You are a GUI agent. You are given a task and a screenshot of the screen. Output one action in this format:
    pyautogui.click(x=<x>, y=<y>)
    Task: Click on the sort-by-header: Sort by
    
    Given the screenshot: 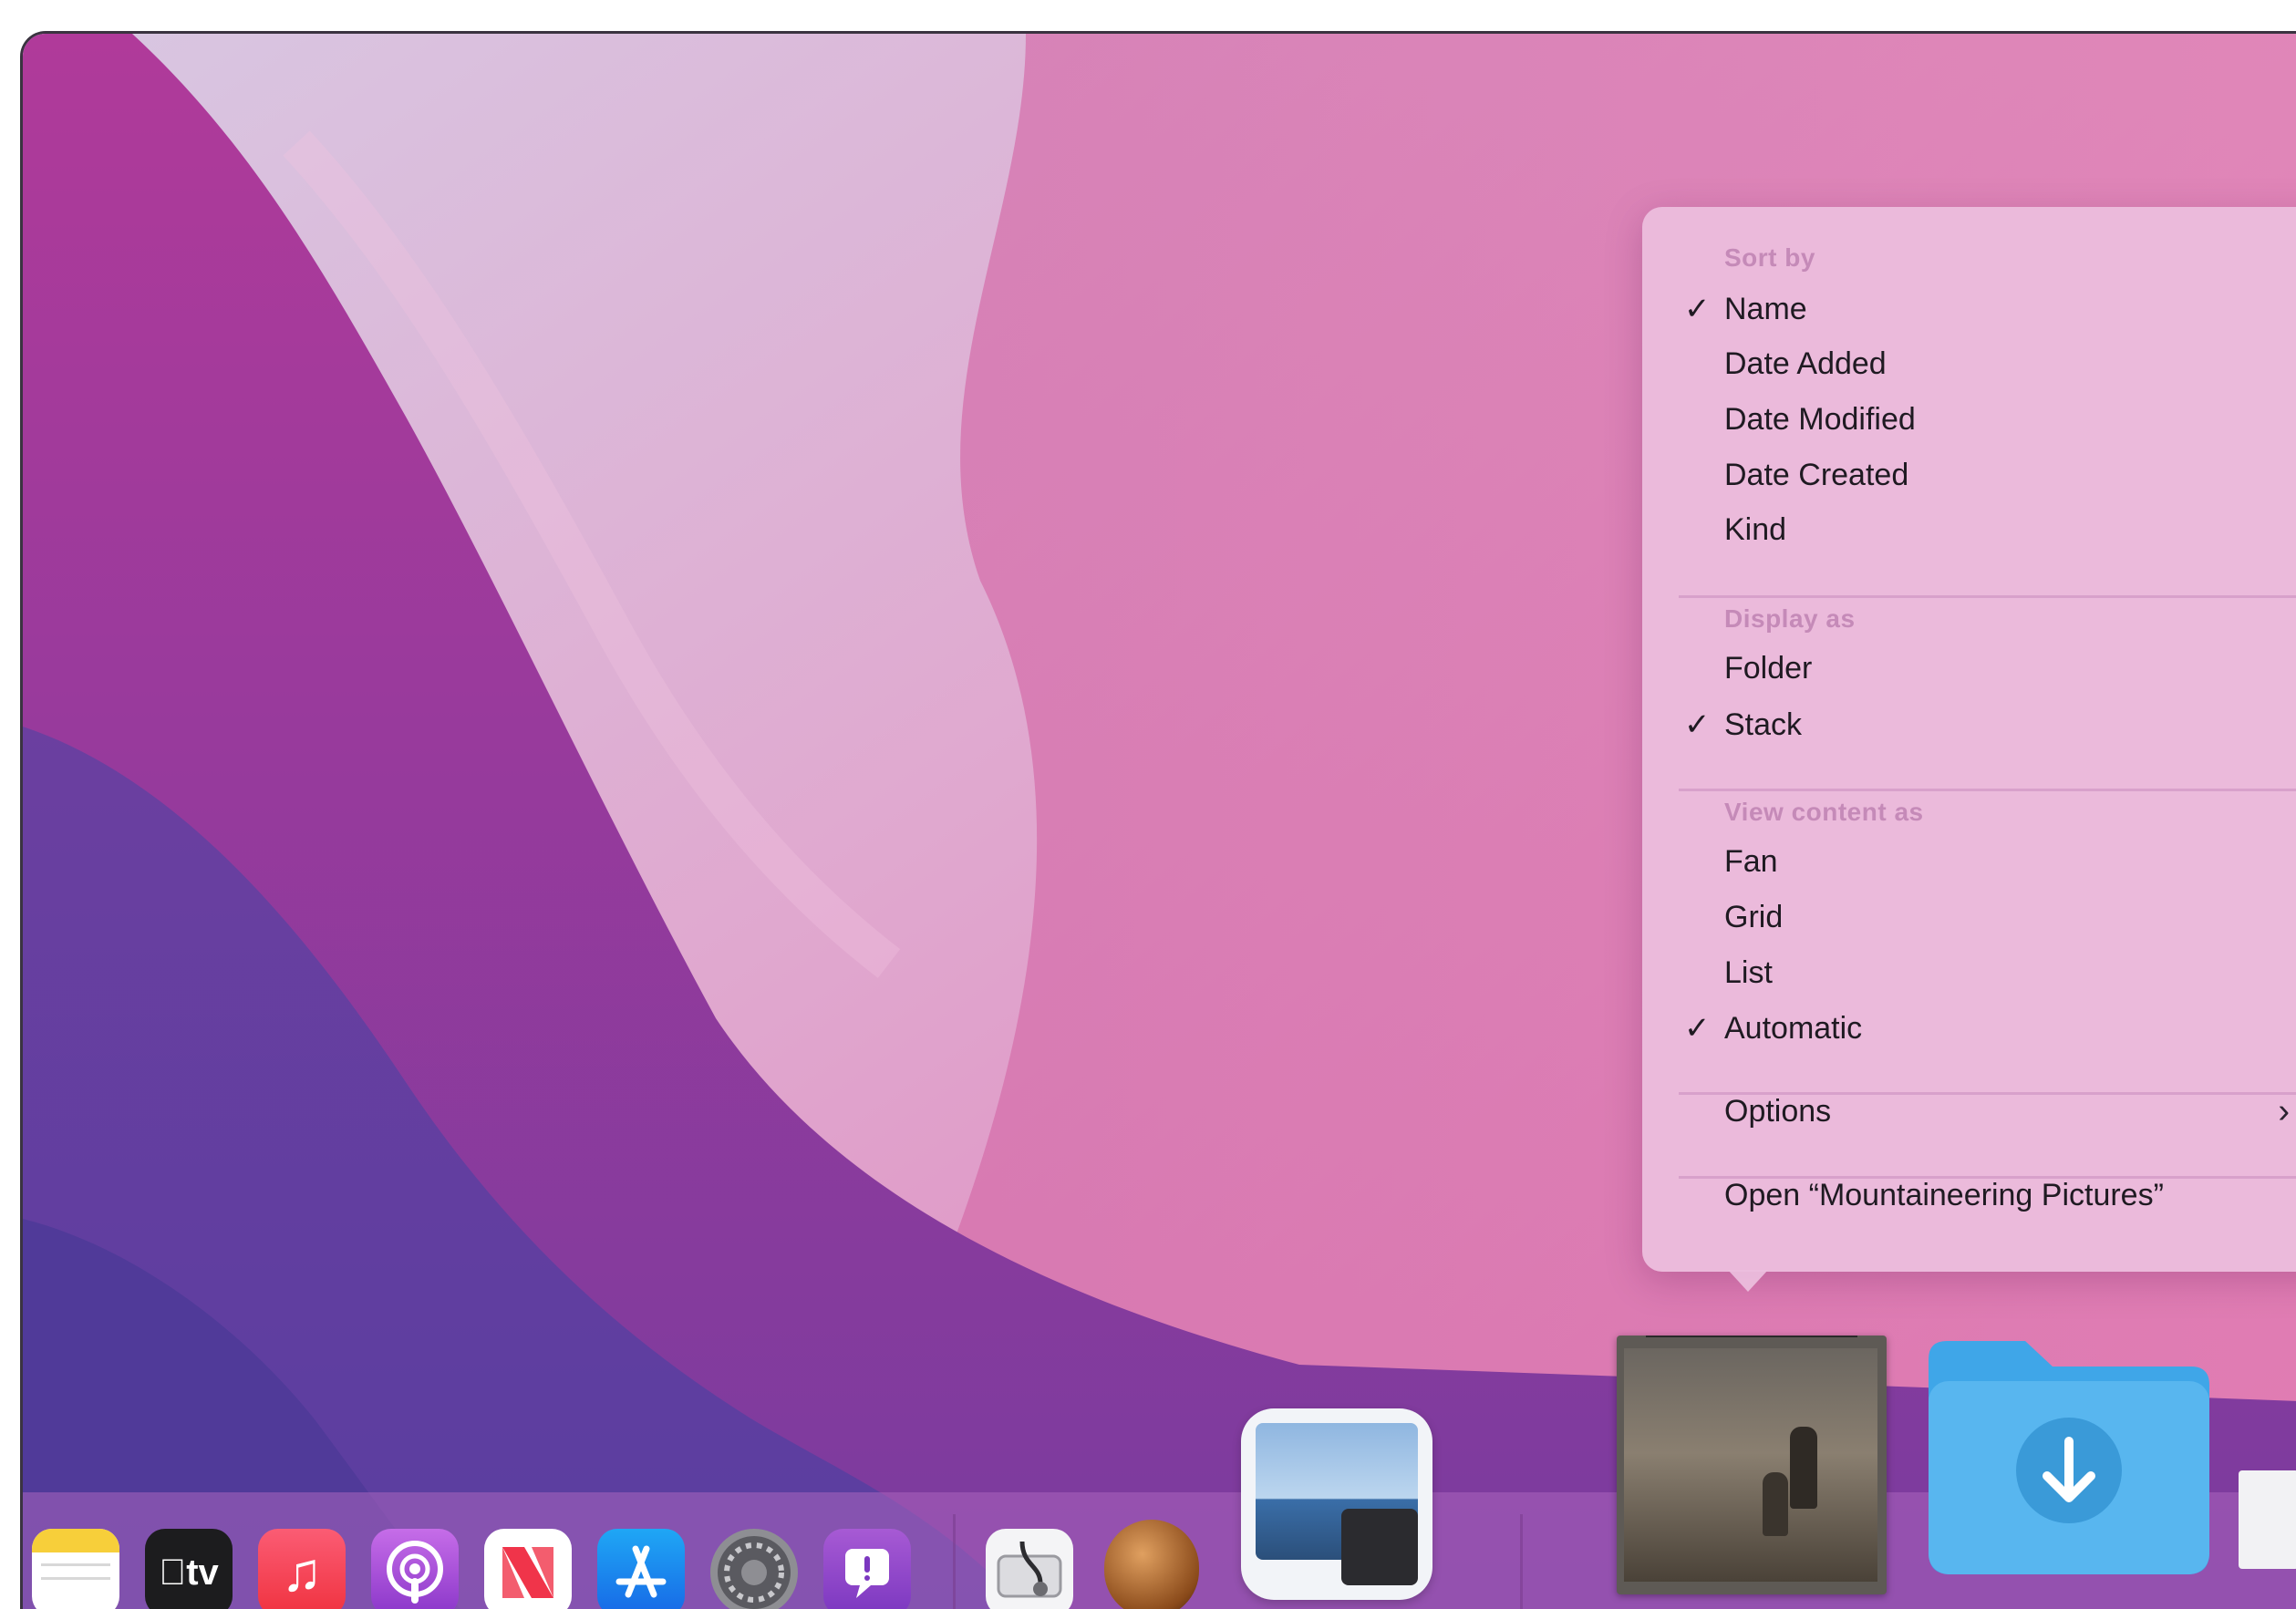 What is the action you would take?
    pyautogui.click(x=1769, y=257)
    